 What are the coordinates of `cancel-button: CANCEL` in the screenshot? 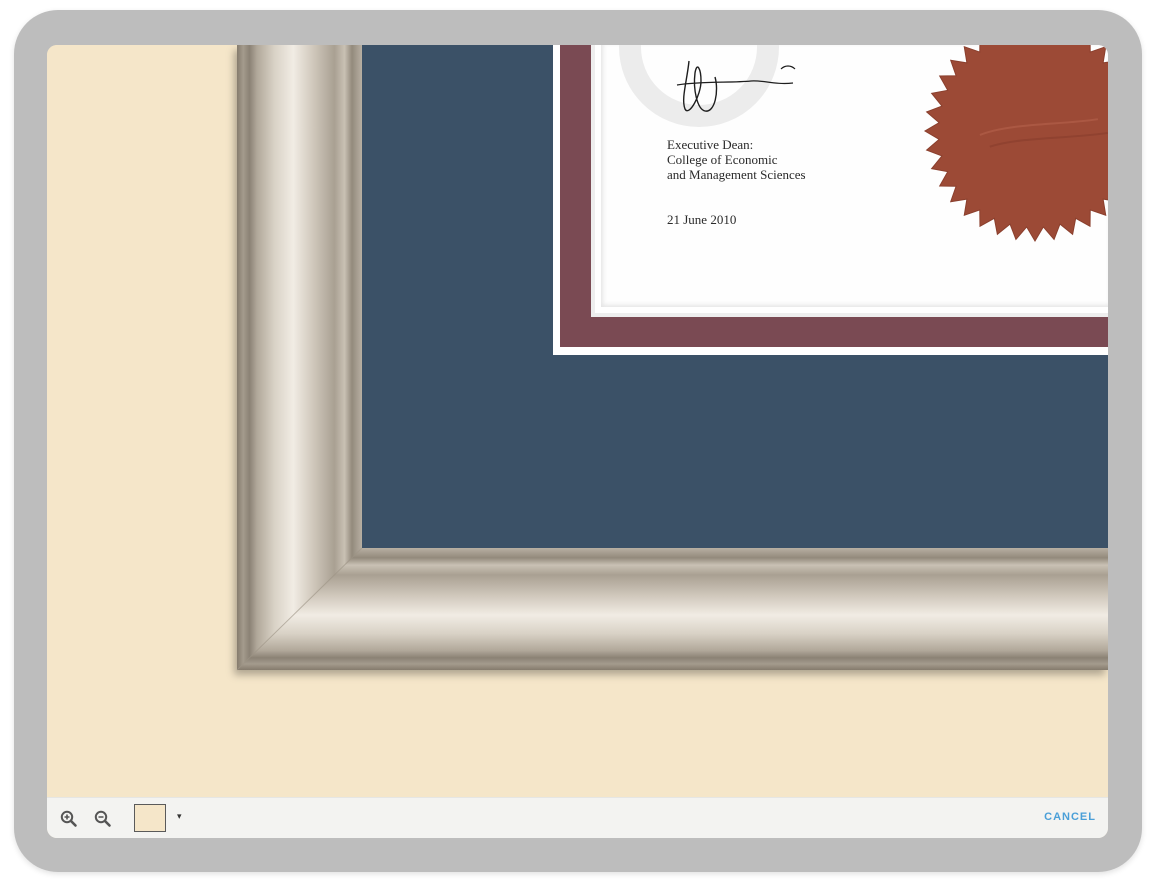 It's located at (1070, 817).